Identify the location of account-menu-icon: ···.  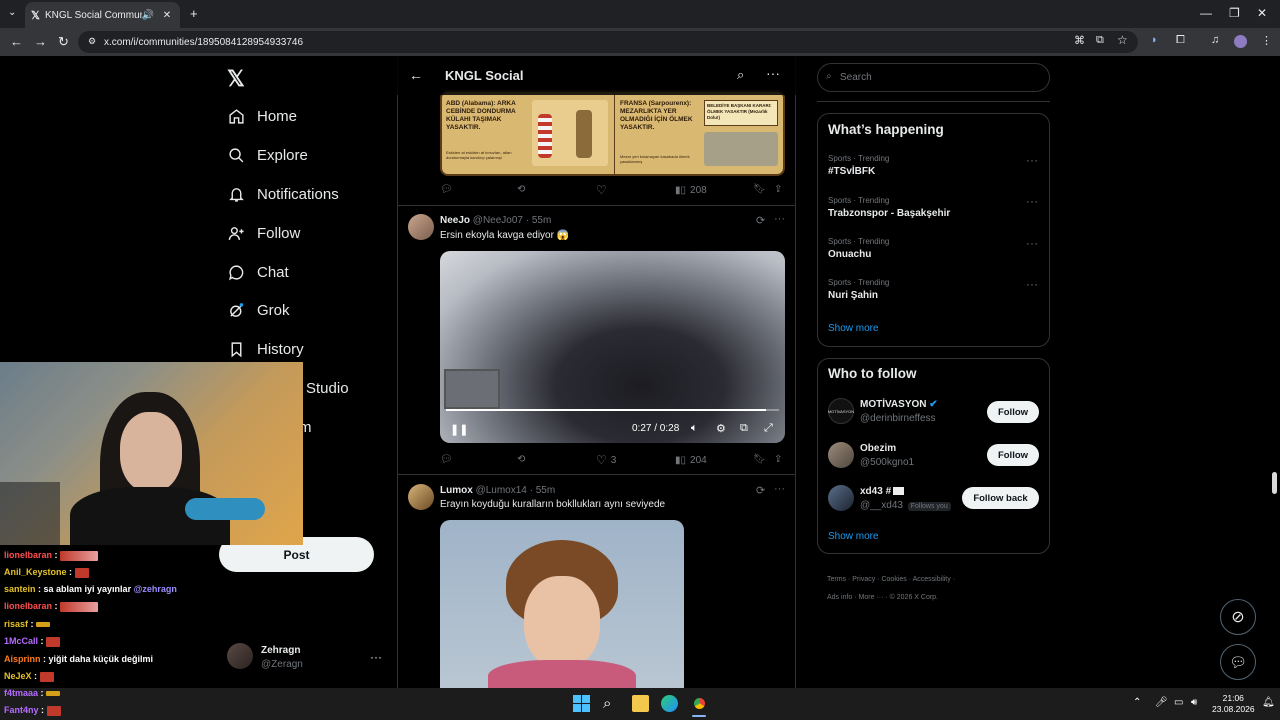
(376, 657).